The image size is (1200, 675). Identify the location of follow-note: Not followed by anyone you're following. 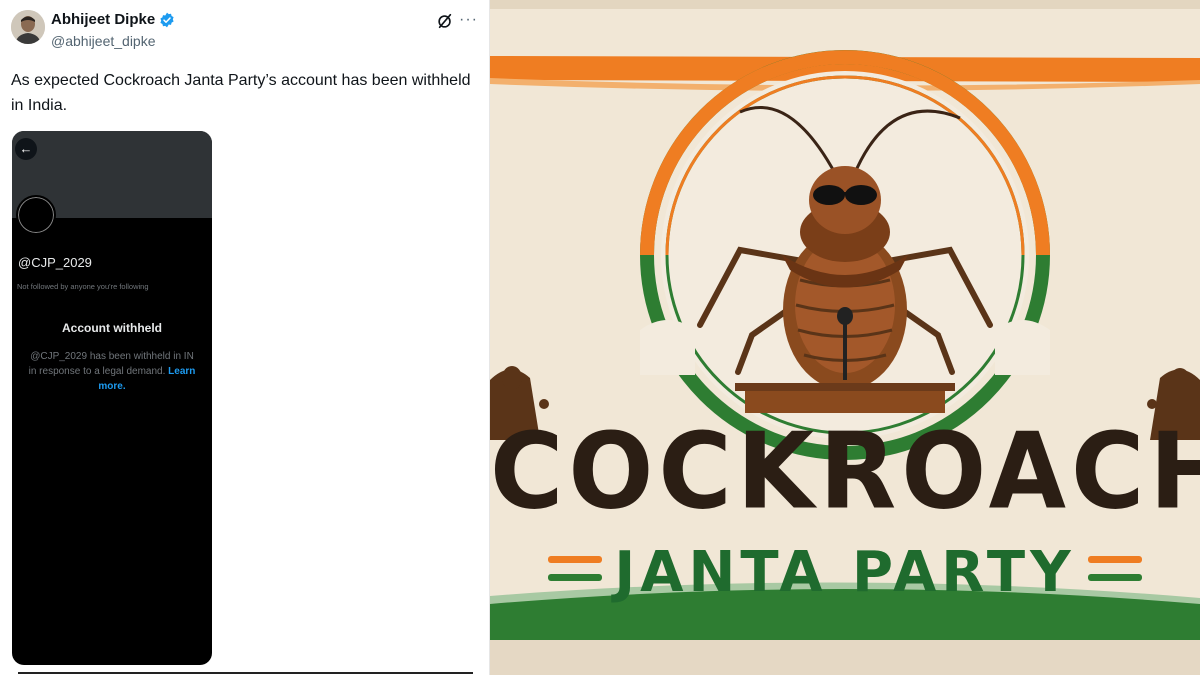
(83, 286).